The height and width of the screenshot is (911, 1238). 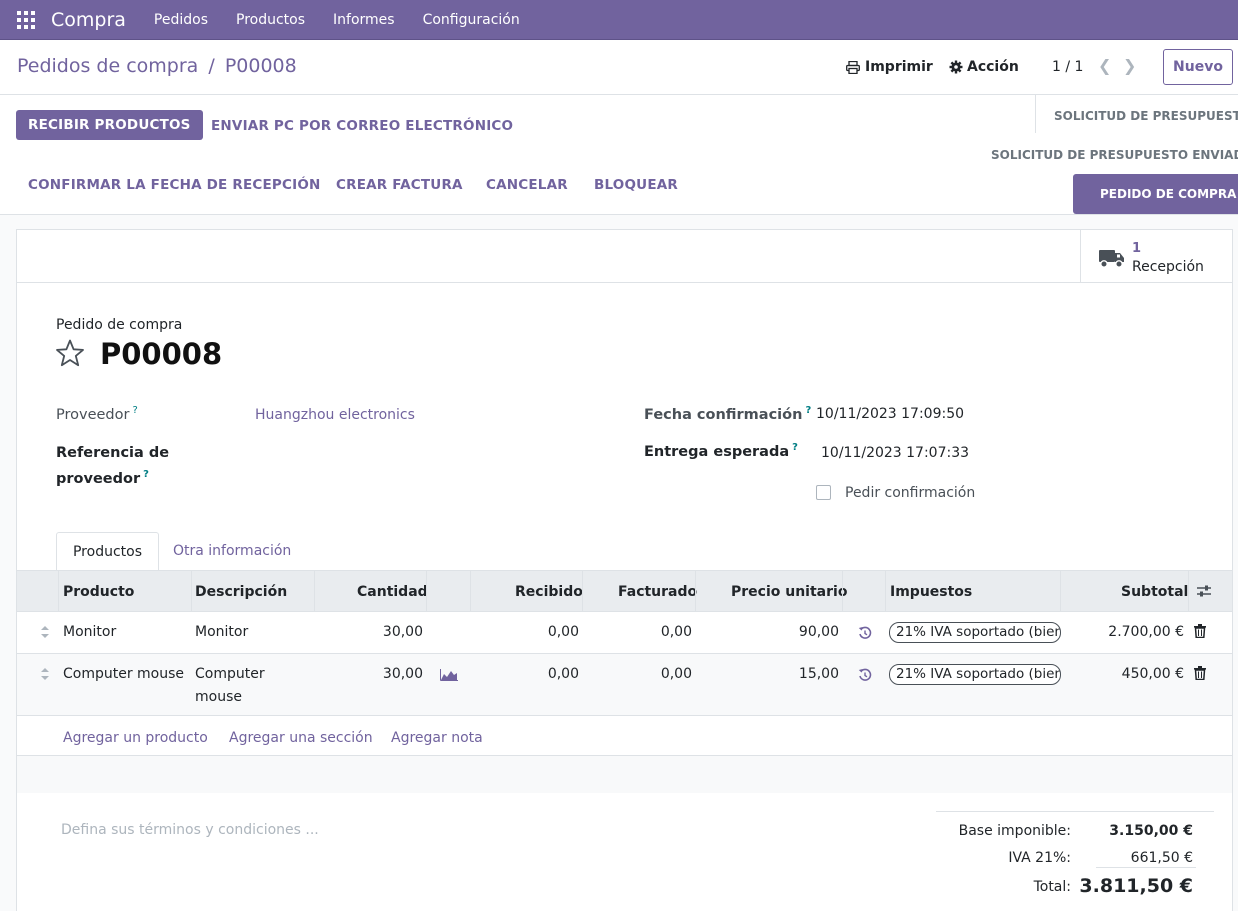 I want to click on cell-unit-price: 15,00, so click(x=778, y=674).